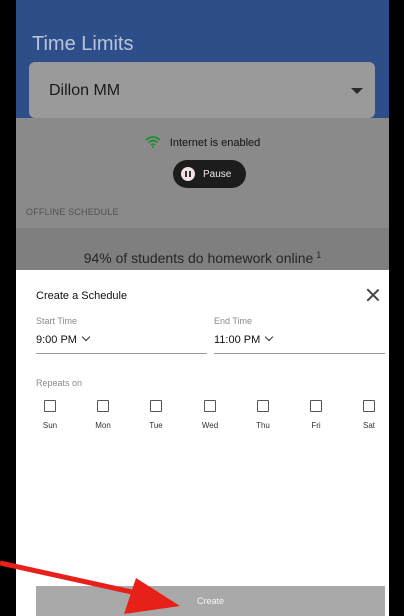 The width and height of the screenshot is (404, 616). Describe the element at coordinates (210, 425) in the screenshot. I see `day-label: Wed` at that location.